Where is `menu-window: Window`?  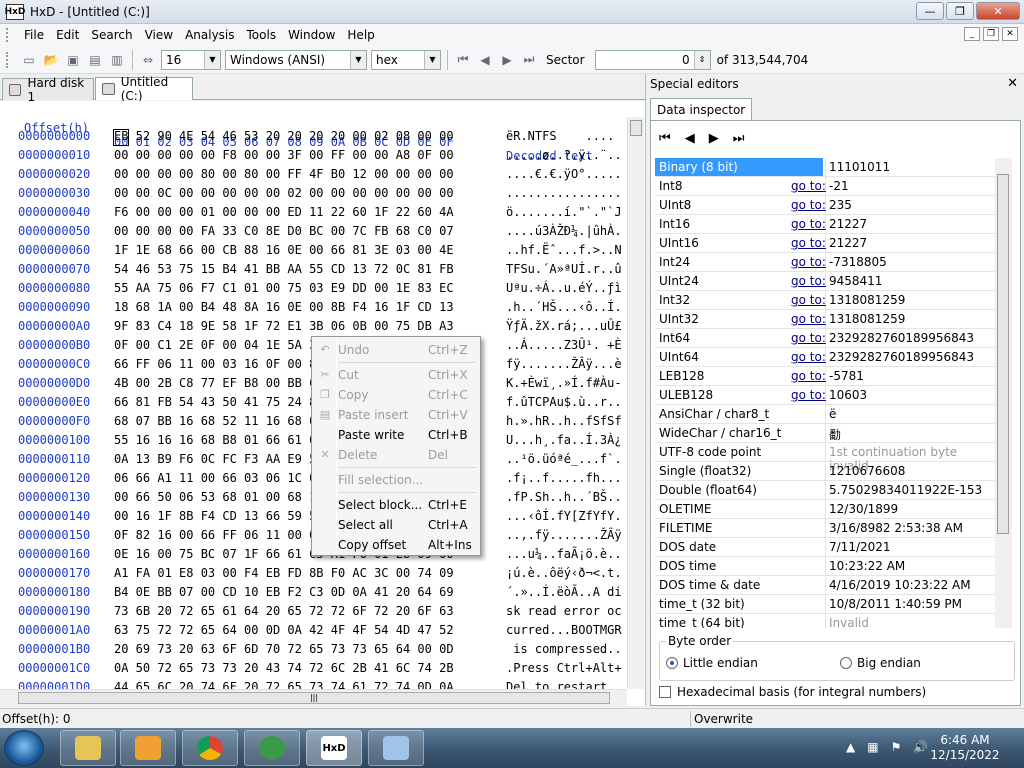 menu-window: Window is located at coordinates (311, 35).